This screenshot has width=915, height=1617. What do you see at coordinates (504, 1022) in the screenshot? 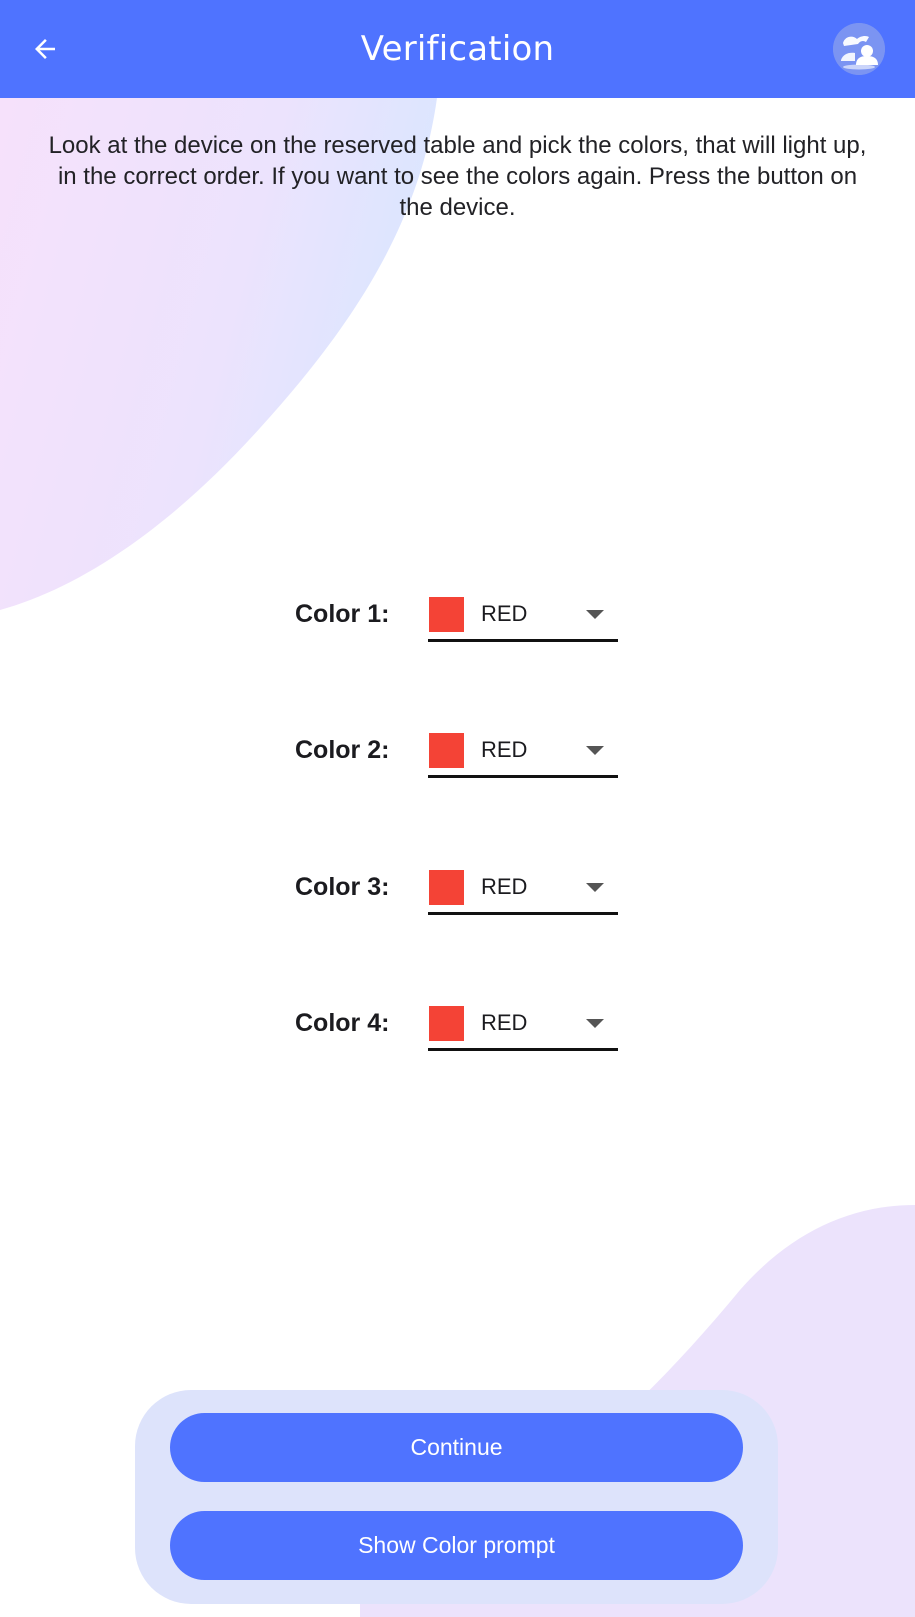
I see `color-4-value: RED` at bounding box center [504, 1022].